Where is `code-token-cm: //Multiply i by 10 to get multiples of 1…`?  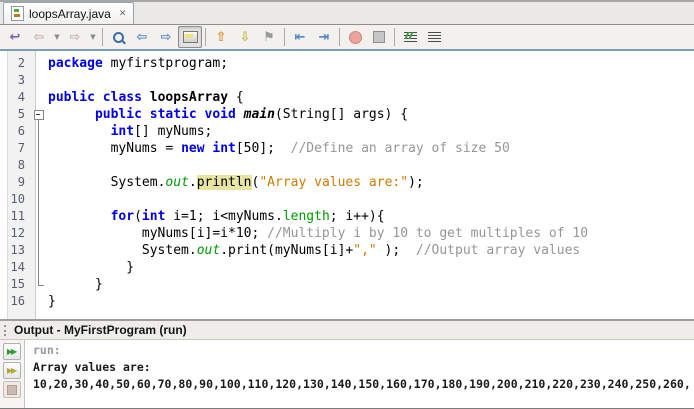 code-token-cm: //Multiply i by 10 to get multiples of 1… is located at coordinates (428, 233).